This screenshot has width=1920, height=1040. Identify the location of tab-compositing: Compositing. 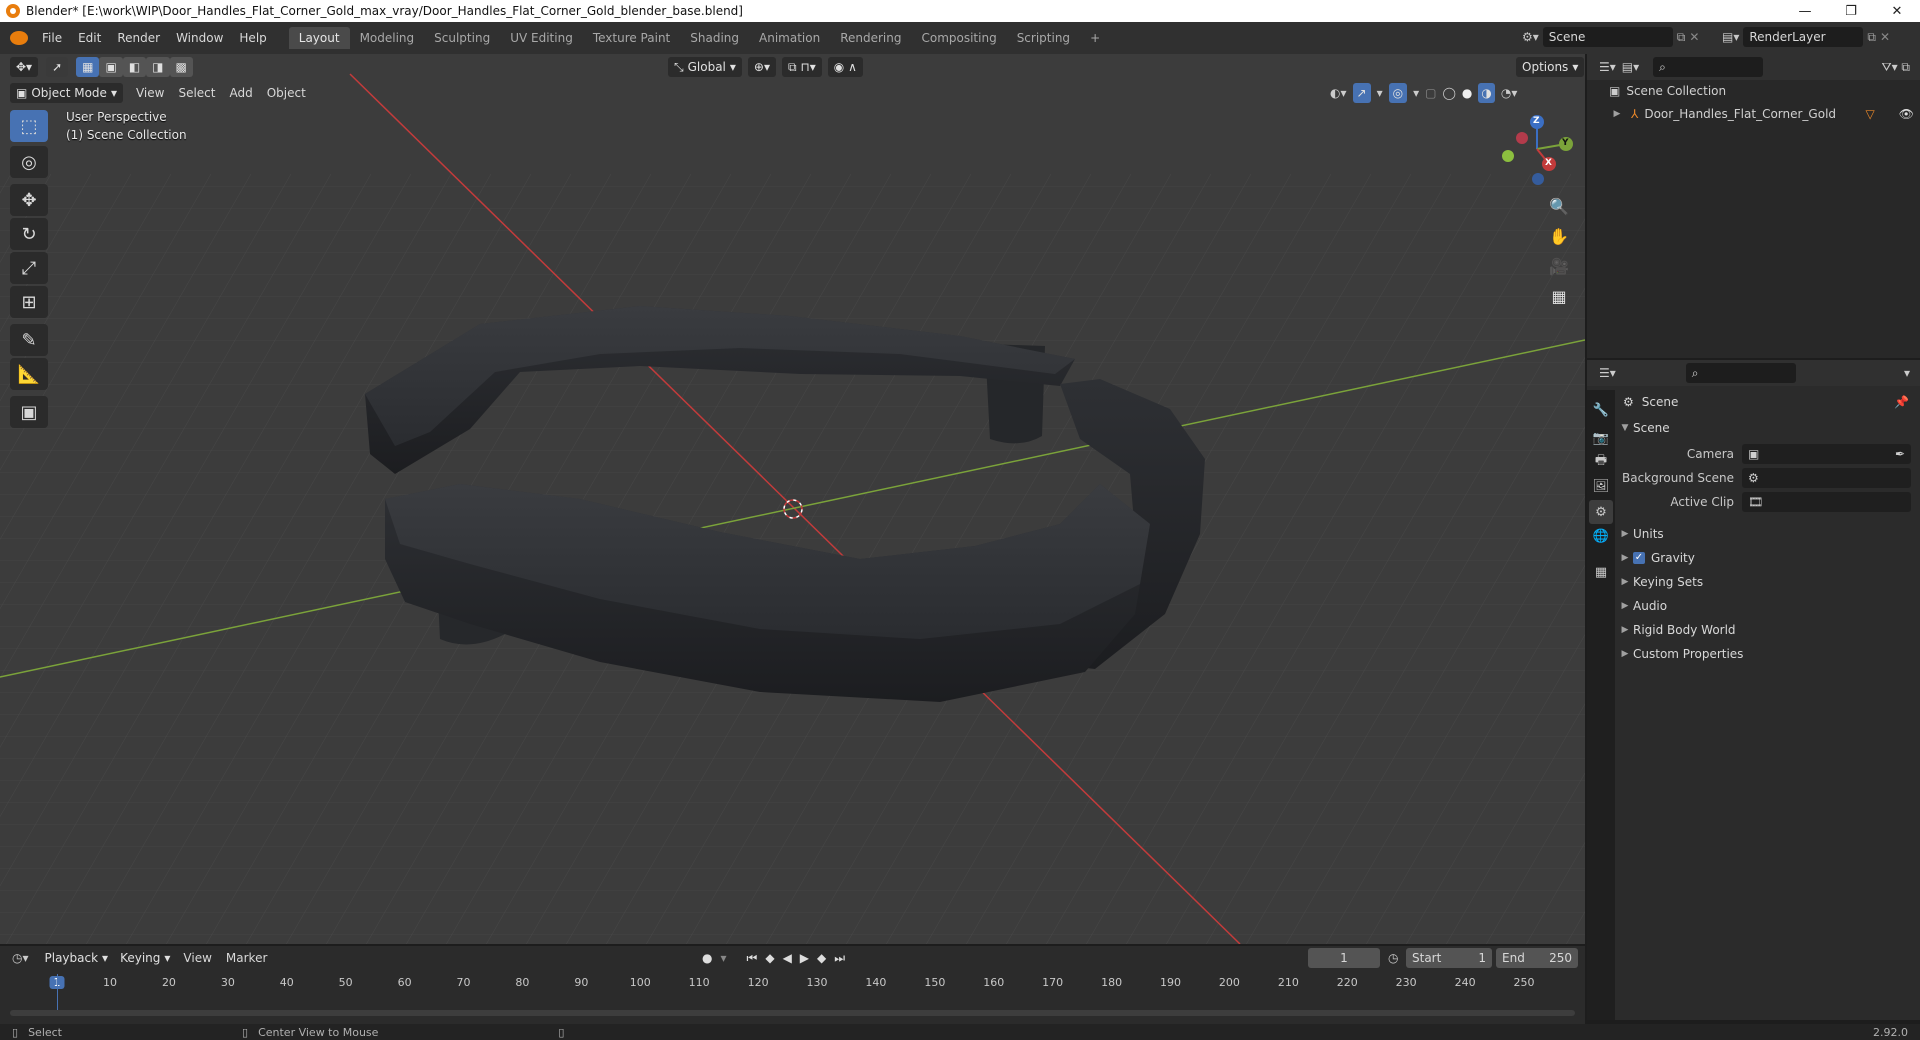
(958, 38).